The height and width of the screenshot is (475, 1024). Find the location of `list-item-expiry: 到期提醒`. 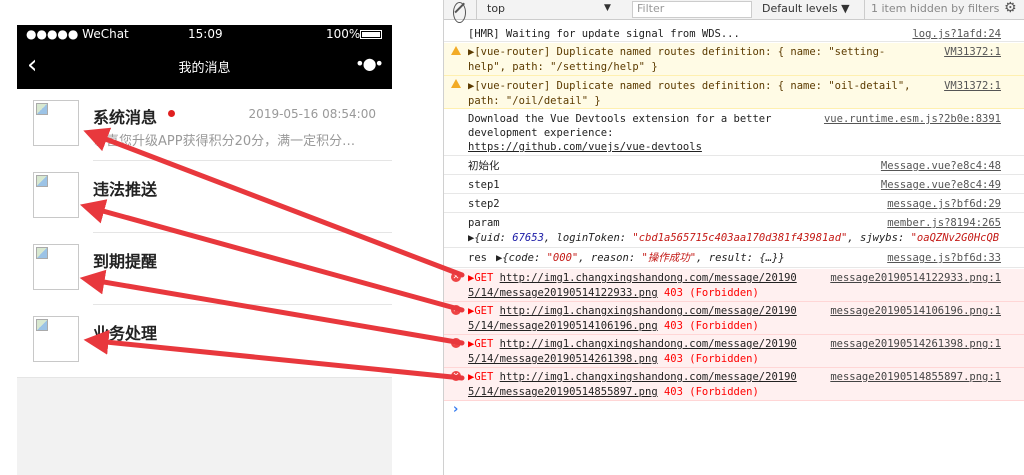

list-item-expiry: 到期提醒 is located at coordinates (204, 269).